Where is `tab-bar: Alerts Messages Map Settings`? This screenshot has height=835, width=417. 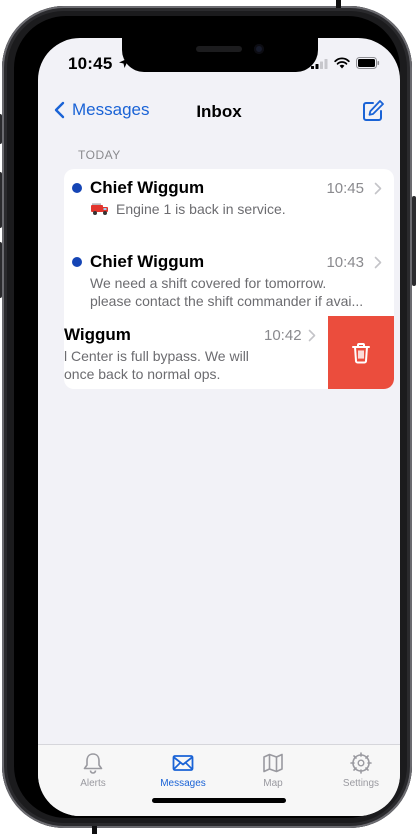 tab-bar: Alerts Messages Map Settings is located at coordinates (219, 780).